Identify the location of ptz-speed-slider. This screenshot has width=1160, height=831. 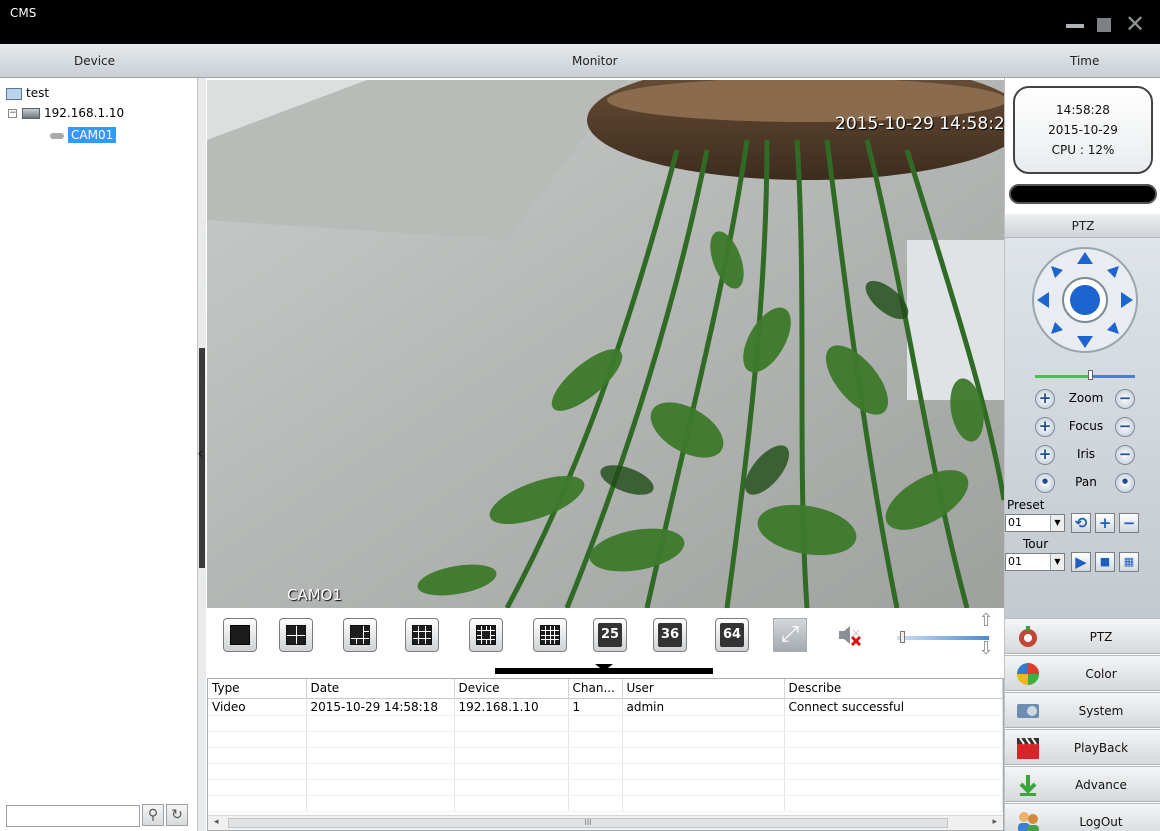
(1085, 376).